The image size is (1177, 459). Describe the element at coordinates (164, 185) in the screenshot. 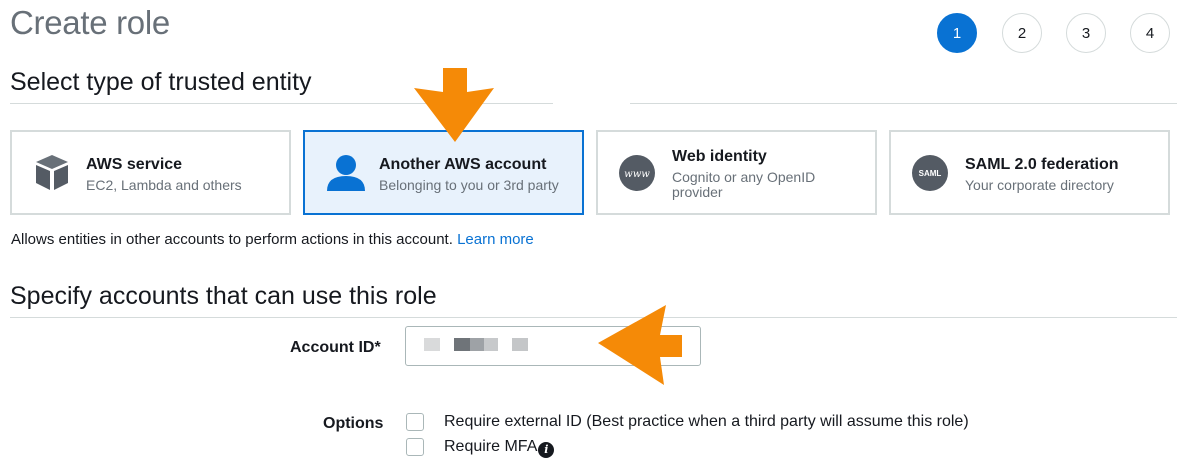

I see `card-subtitle: EC2, Lambda and others` at that location.